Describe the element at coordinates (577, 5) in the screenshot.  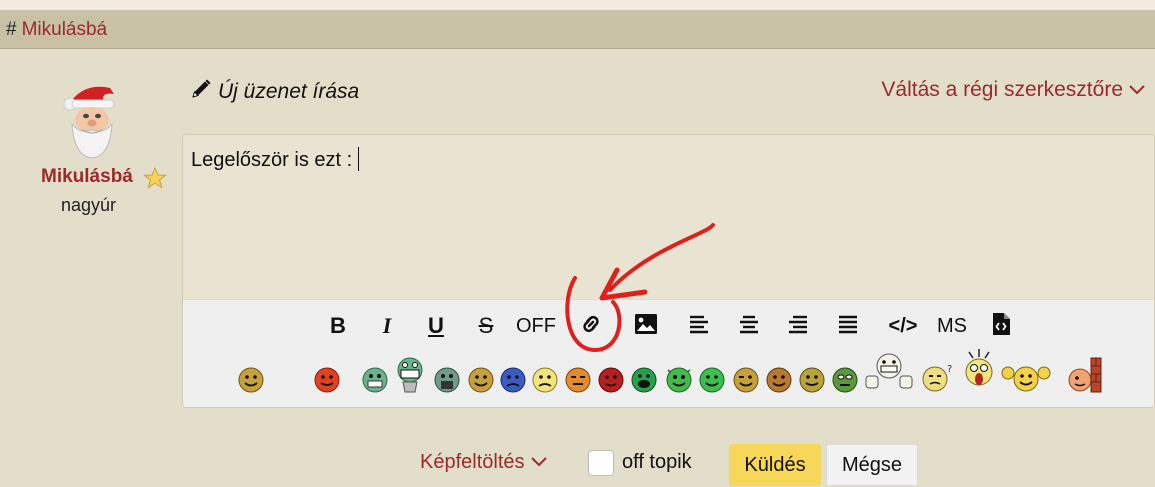
I see `top-strip` at that location.